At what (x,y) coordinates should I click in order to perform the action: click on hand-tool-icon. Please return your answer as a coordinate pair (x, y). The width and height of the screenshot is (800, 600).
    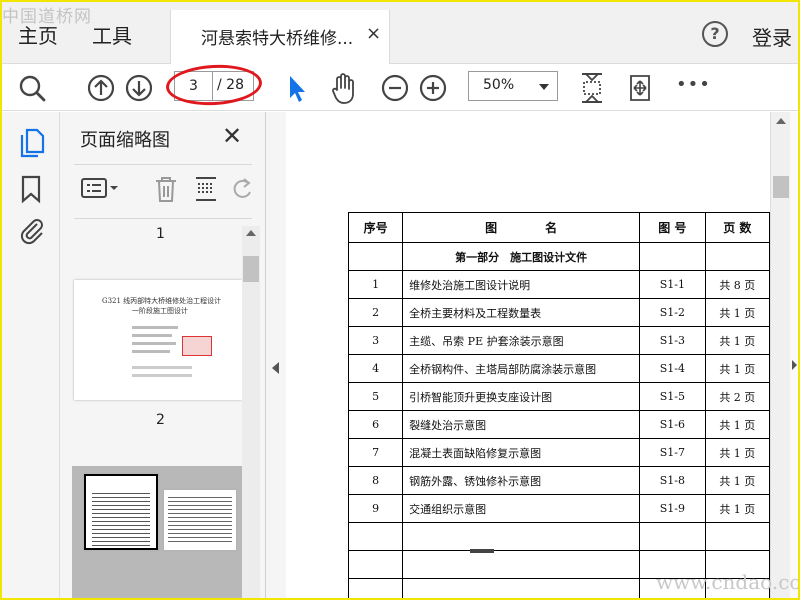
    Looking at the image, I should click on (344, 88).